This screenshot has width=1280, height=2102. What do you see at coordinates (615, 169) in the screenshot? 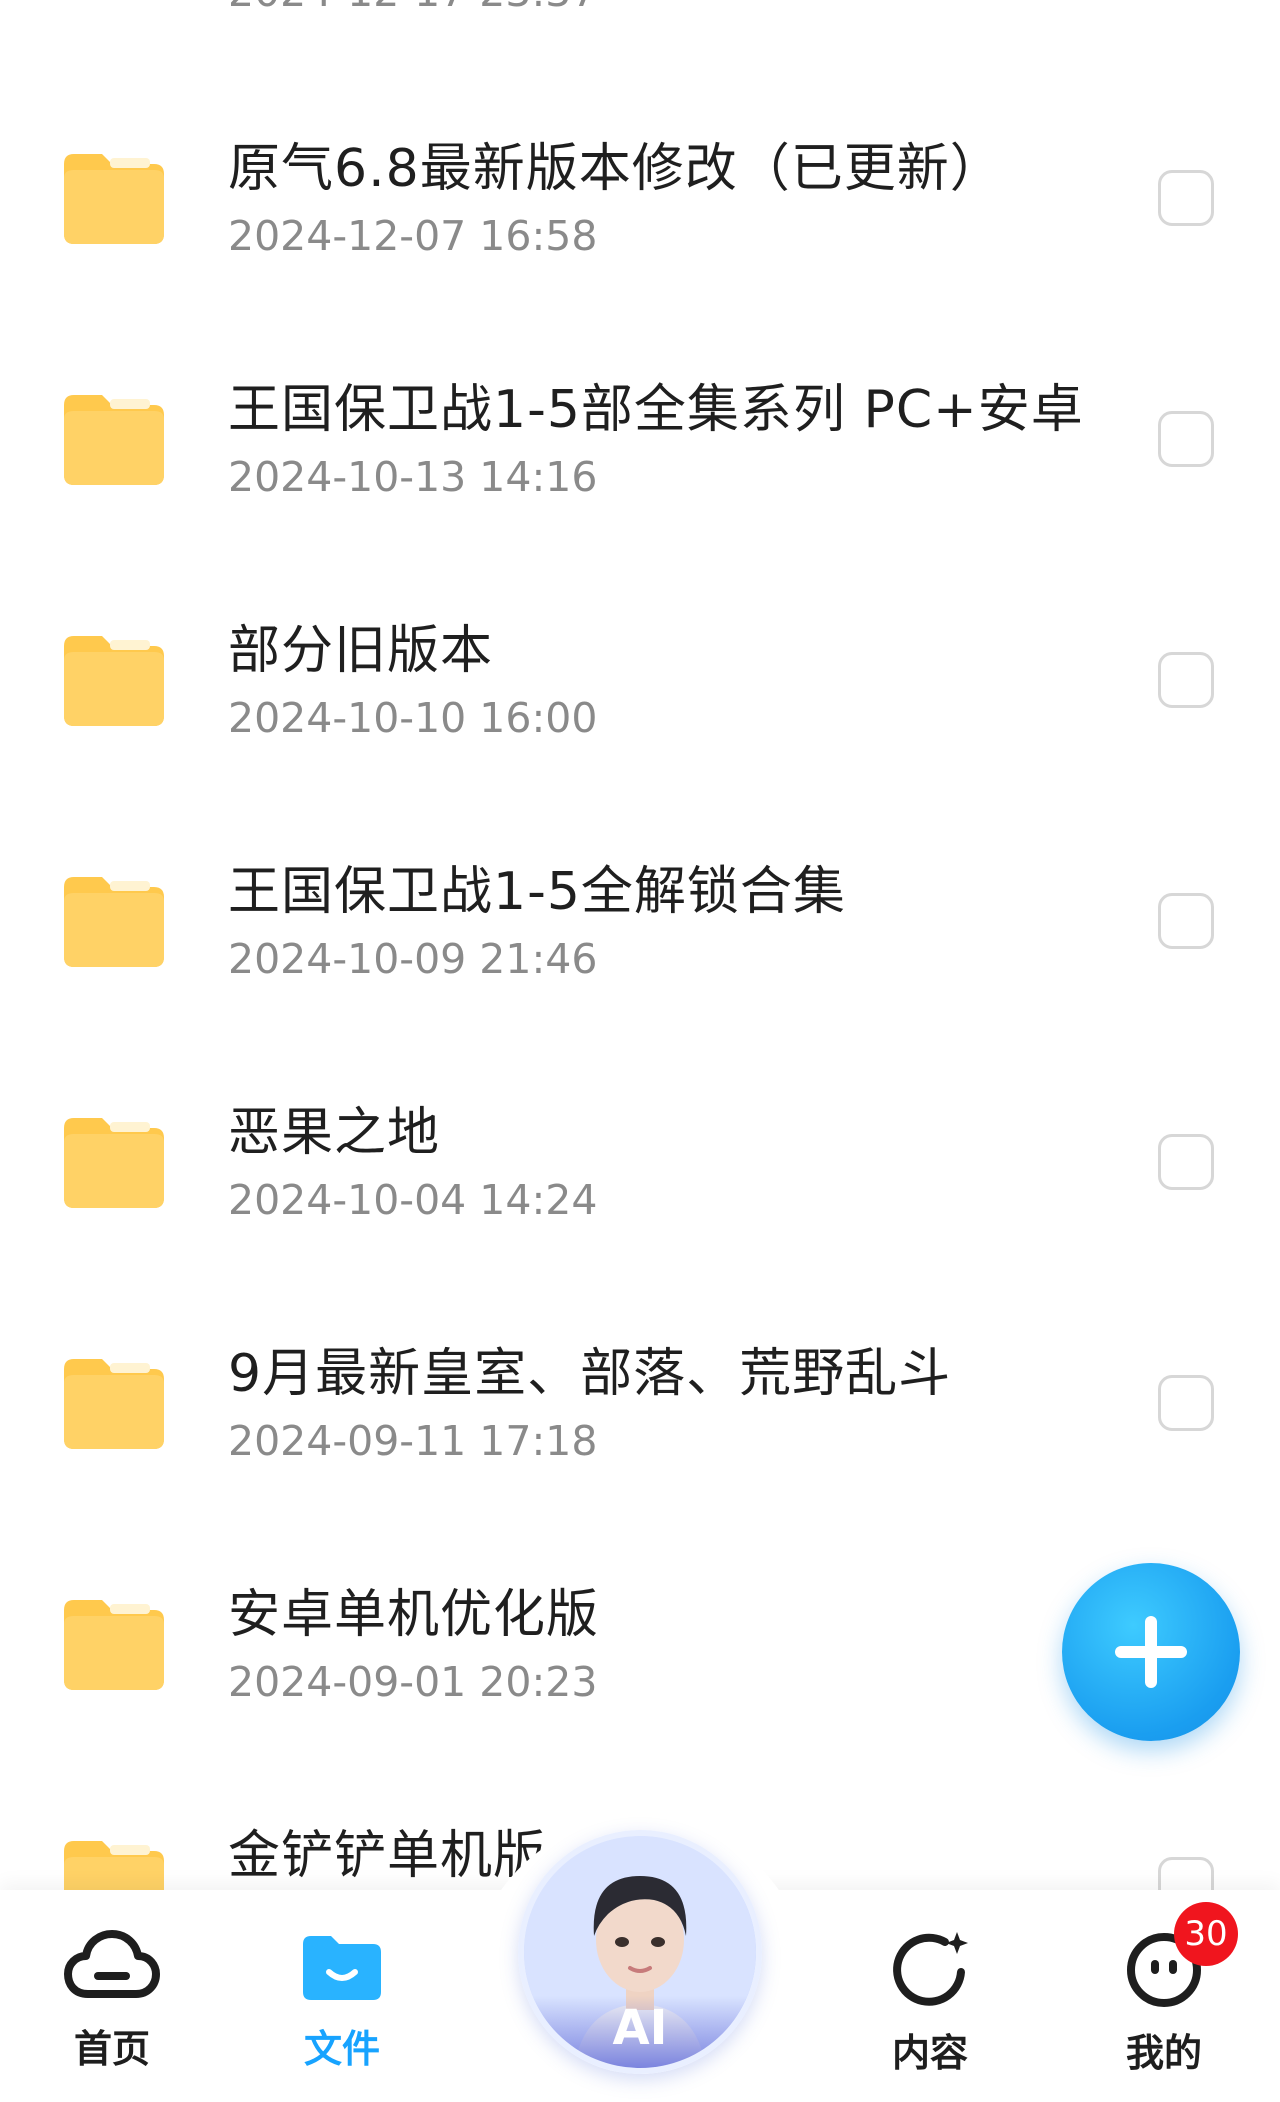
I see `file-name: 原气6.8最新版本修改（已更新）` at bounding box center [615, 169].